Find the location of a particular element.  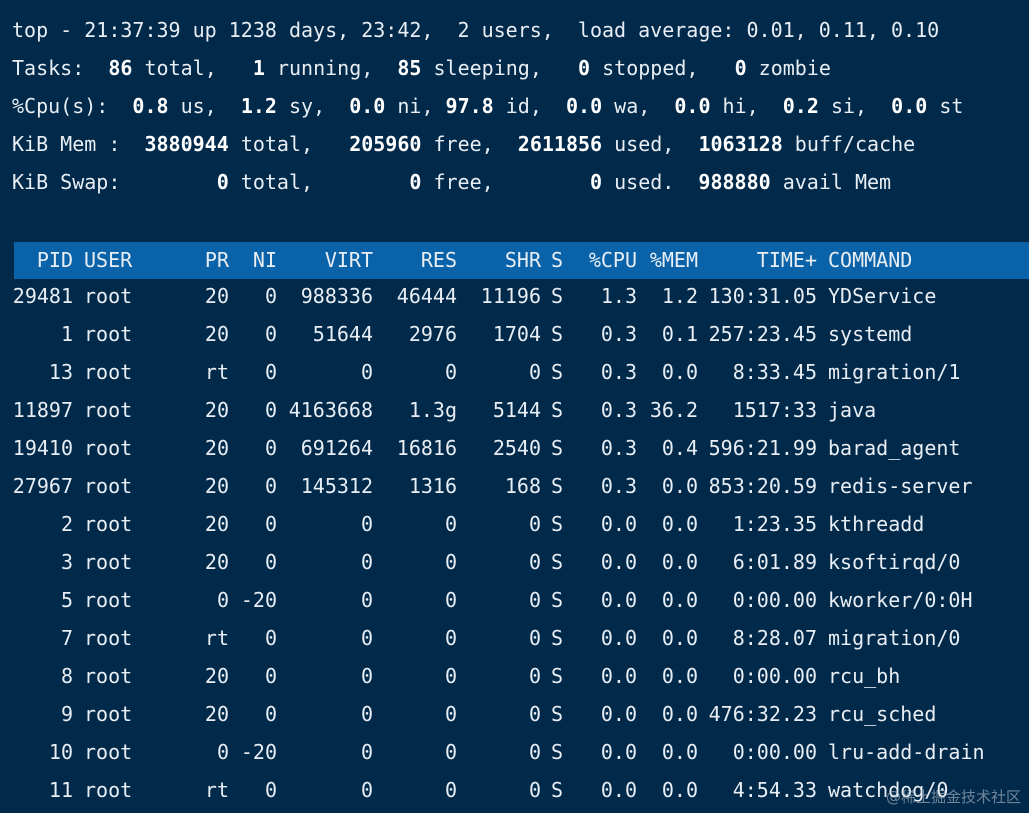

process-row: 3 root 20 0 0 0 0 S 0.0 0.0 6:01.89 ksoftirqd/0 is located at coordinates (514, 562).